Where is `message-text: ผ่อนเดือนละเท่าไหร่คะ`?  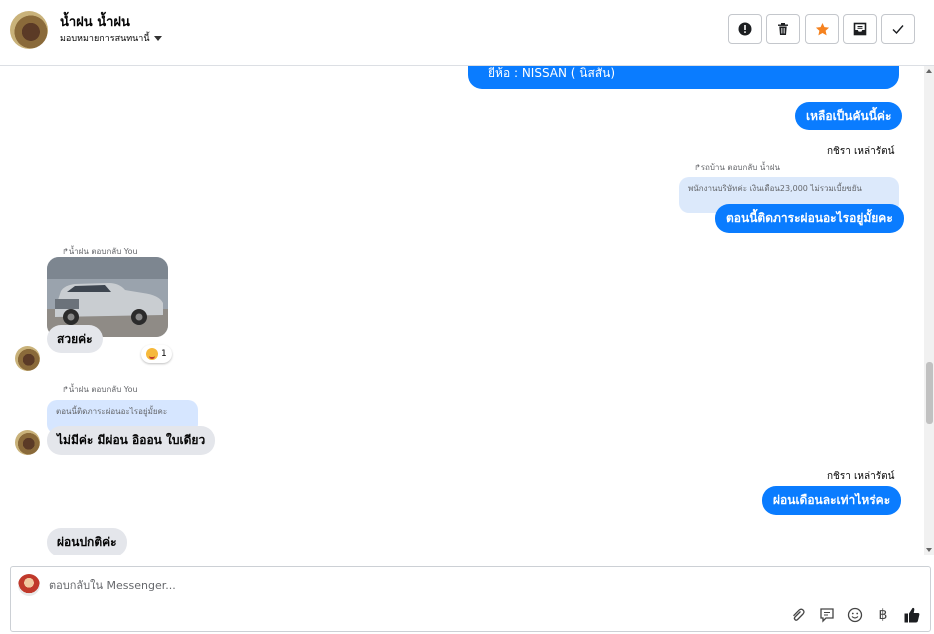
message-text: ผ่อนเดือนละเท่าไหร่คะ is located at coordinates (832, 500).